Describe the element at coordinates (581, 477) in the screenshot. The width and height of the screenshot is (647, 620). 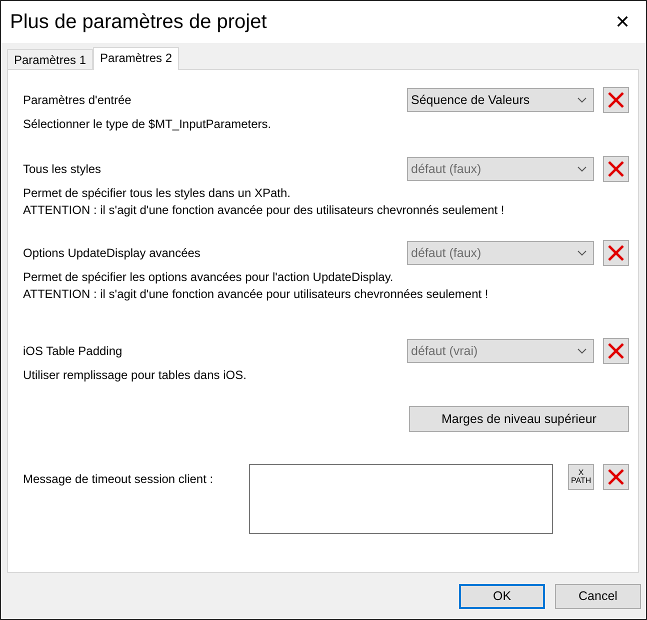
I see `xpath-button: X PATH` at that location.